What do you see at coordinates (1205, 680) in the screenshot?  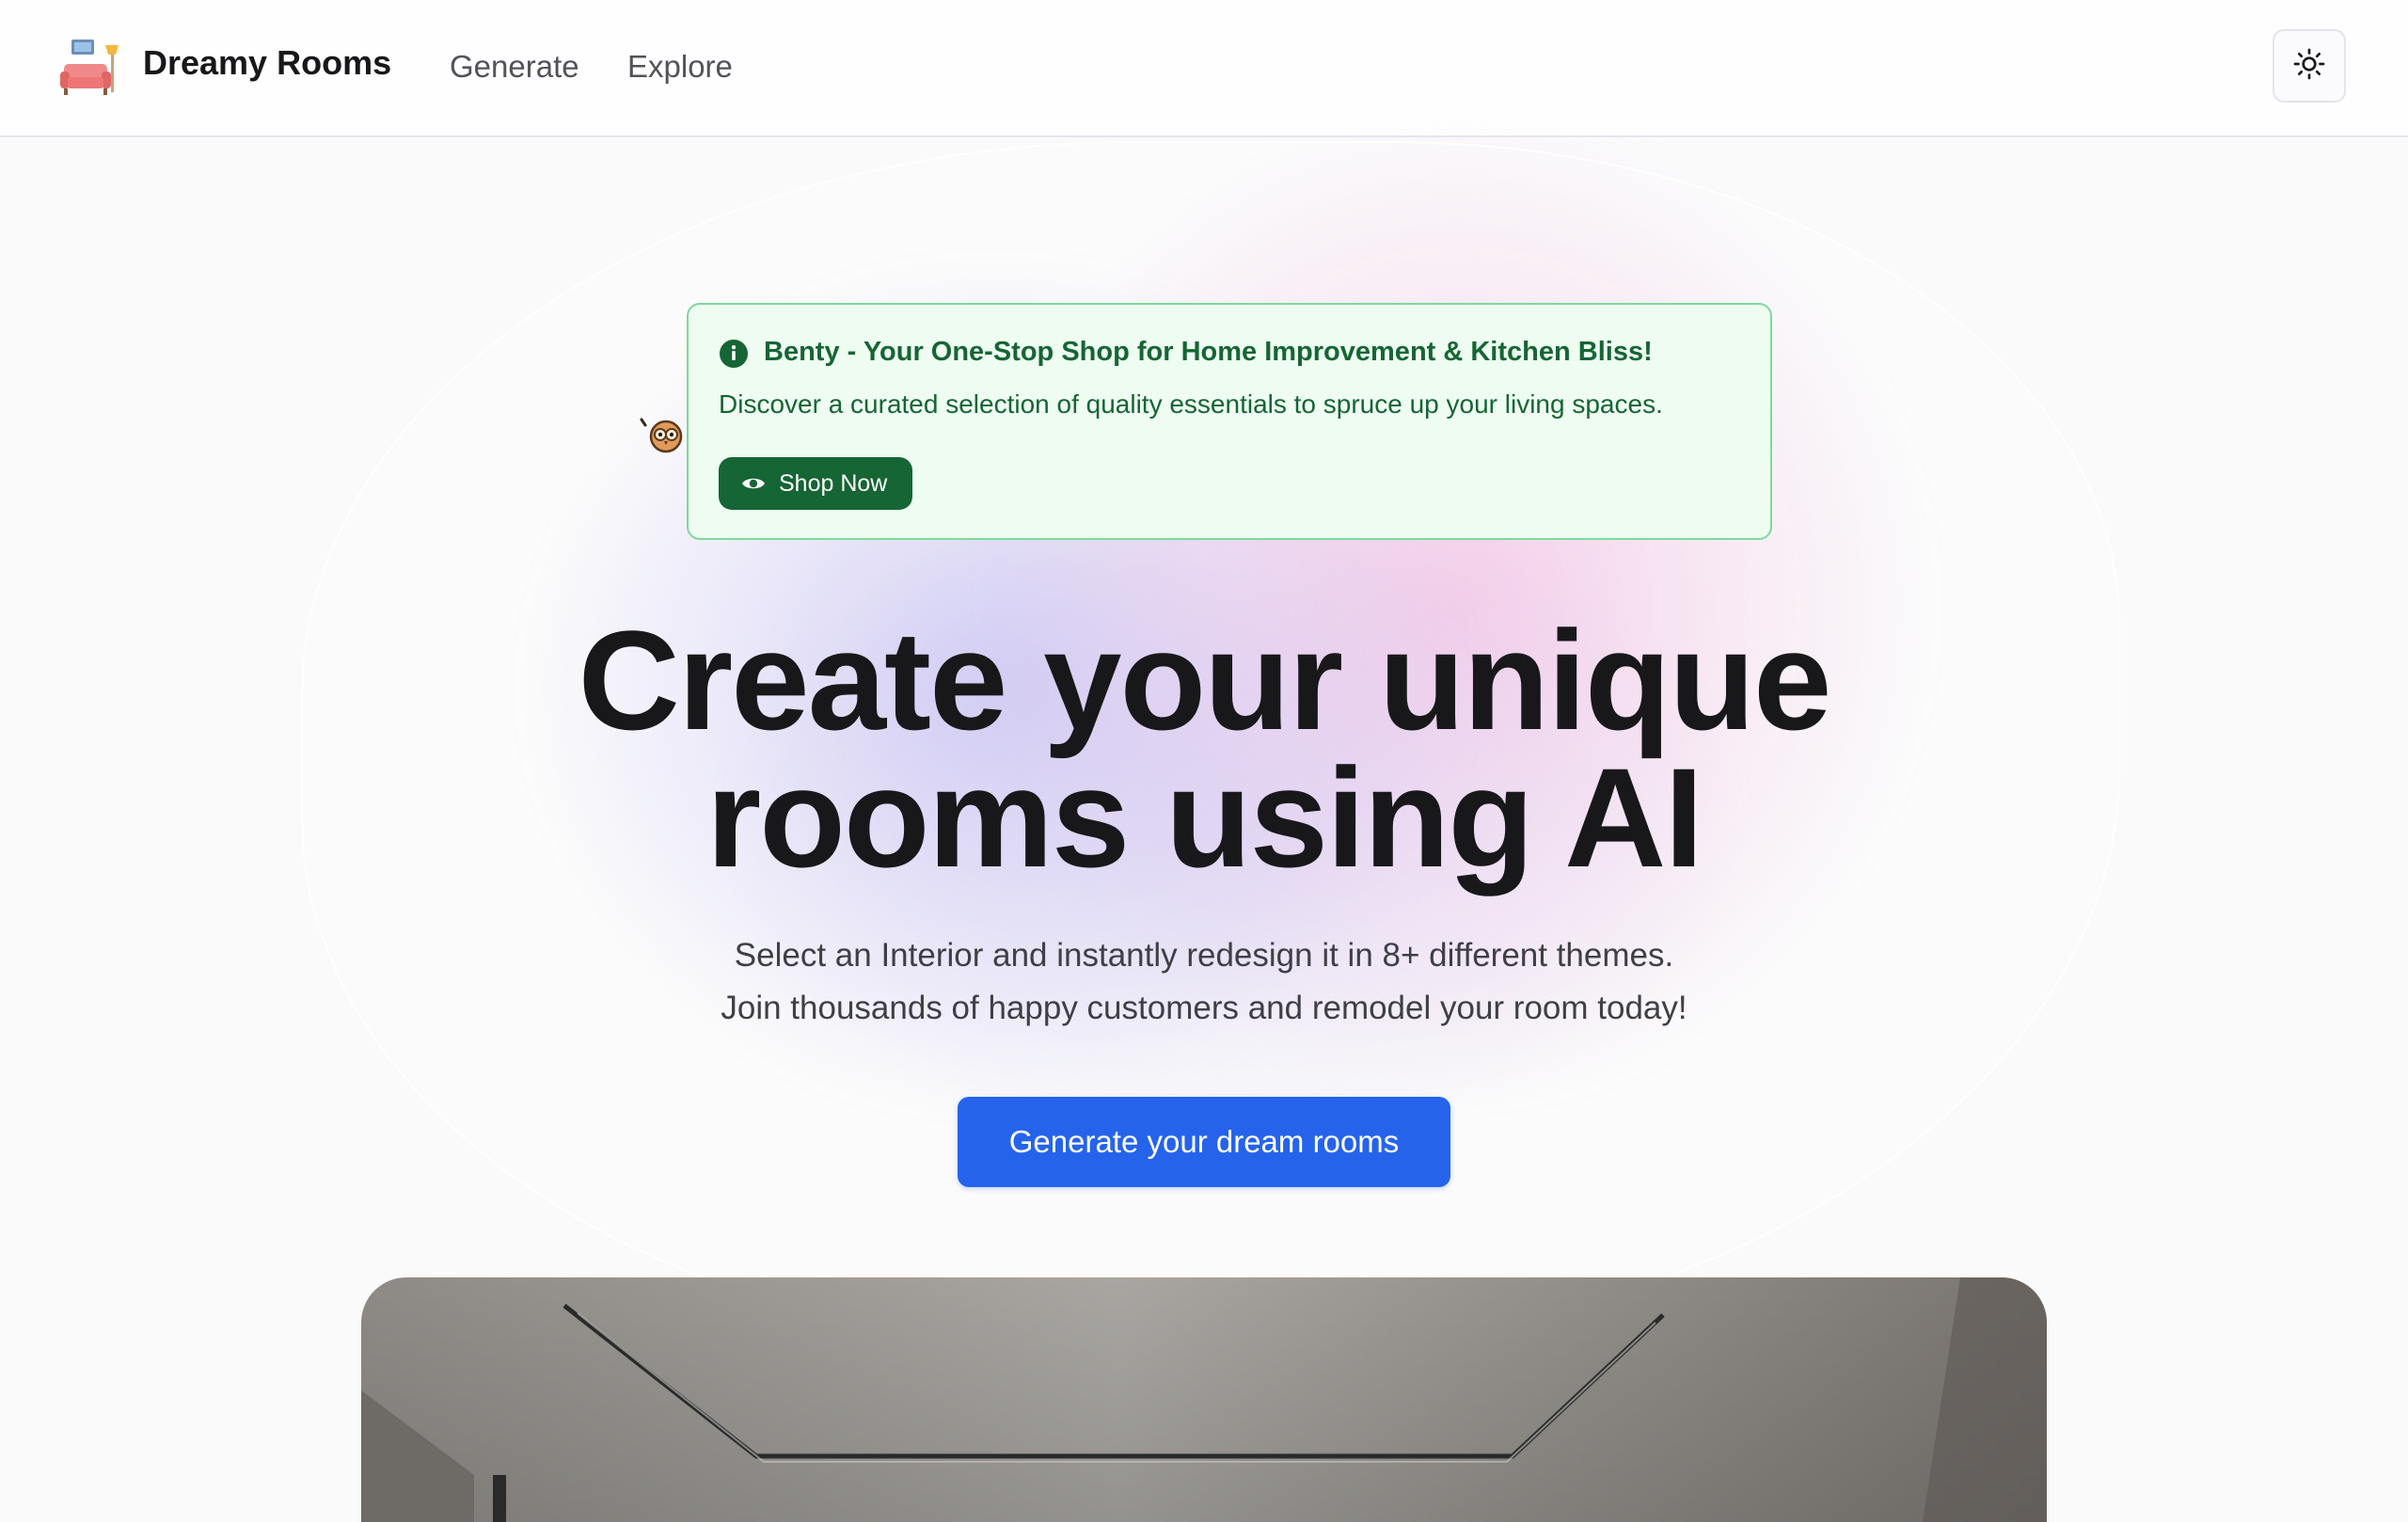 I see `hero-title-line-1: Create your unique` at bounding box center [1205, 680].